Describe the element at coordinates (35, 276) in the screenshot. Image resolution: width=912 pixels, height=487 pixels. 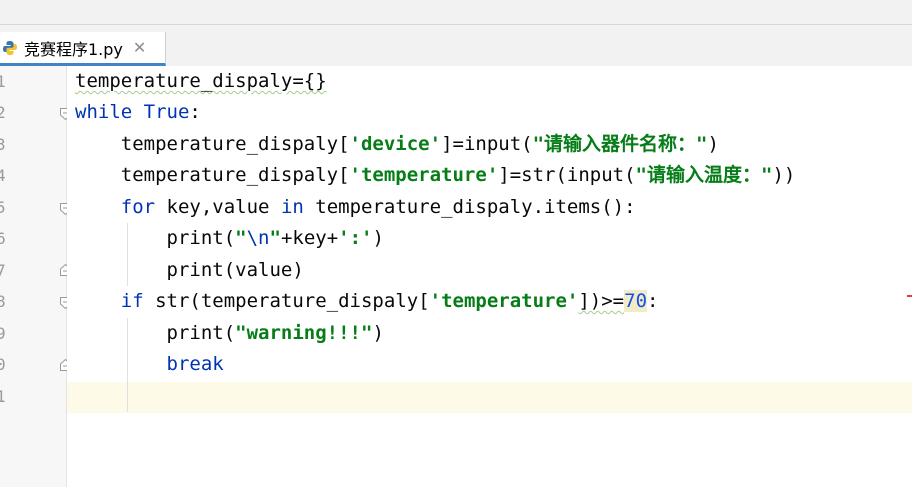
I see `line-number-gutter: 1 2 3 4 5 6 7 8 9 0 1` at that location.